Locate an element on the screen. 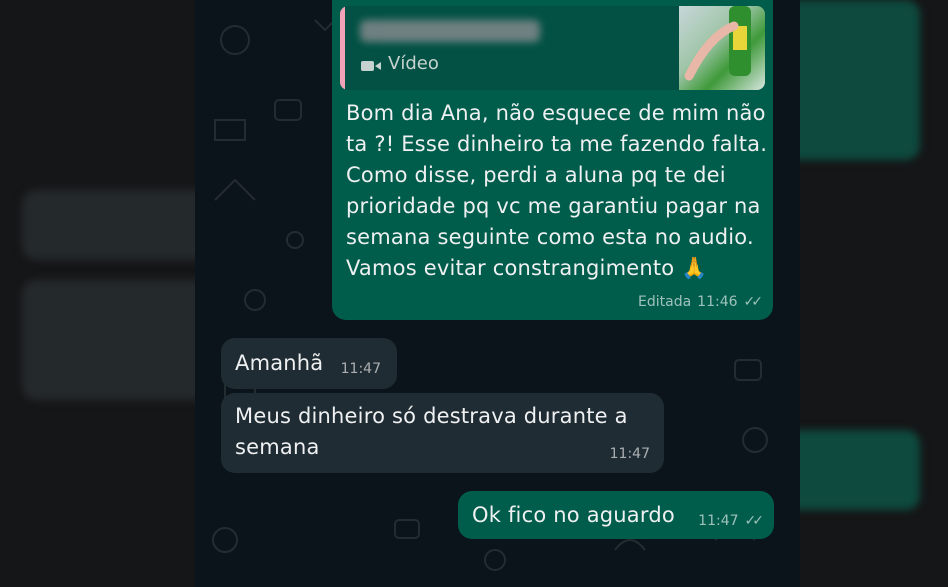 This screenshot has width=948, height=587. message-line: Vamos evitar constrangimento 🙏 is located at coordinates (527, 268).